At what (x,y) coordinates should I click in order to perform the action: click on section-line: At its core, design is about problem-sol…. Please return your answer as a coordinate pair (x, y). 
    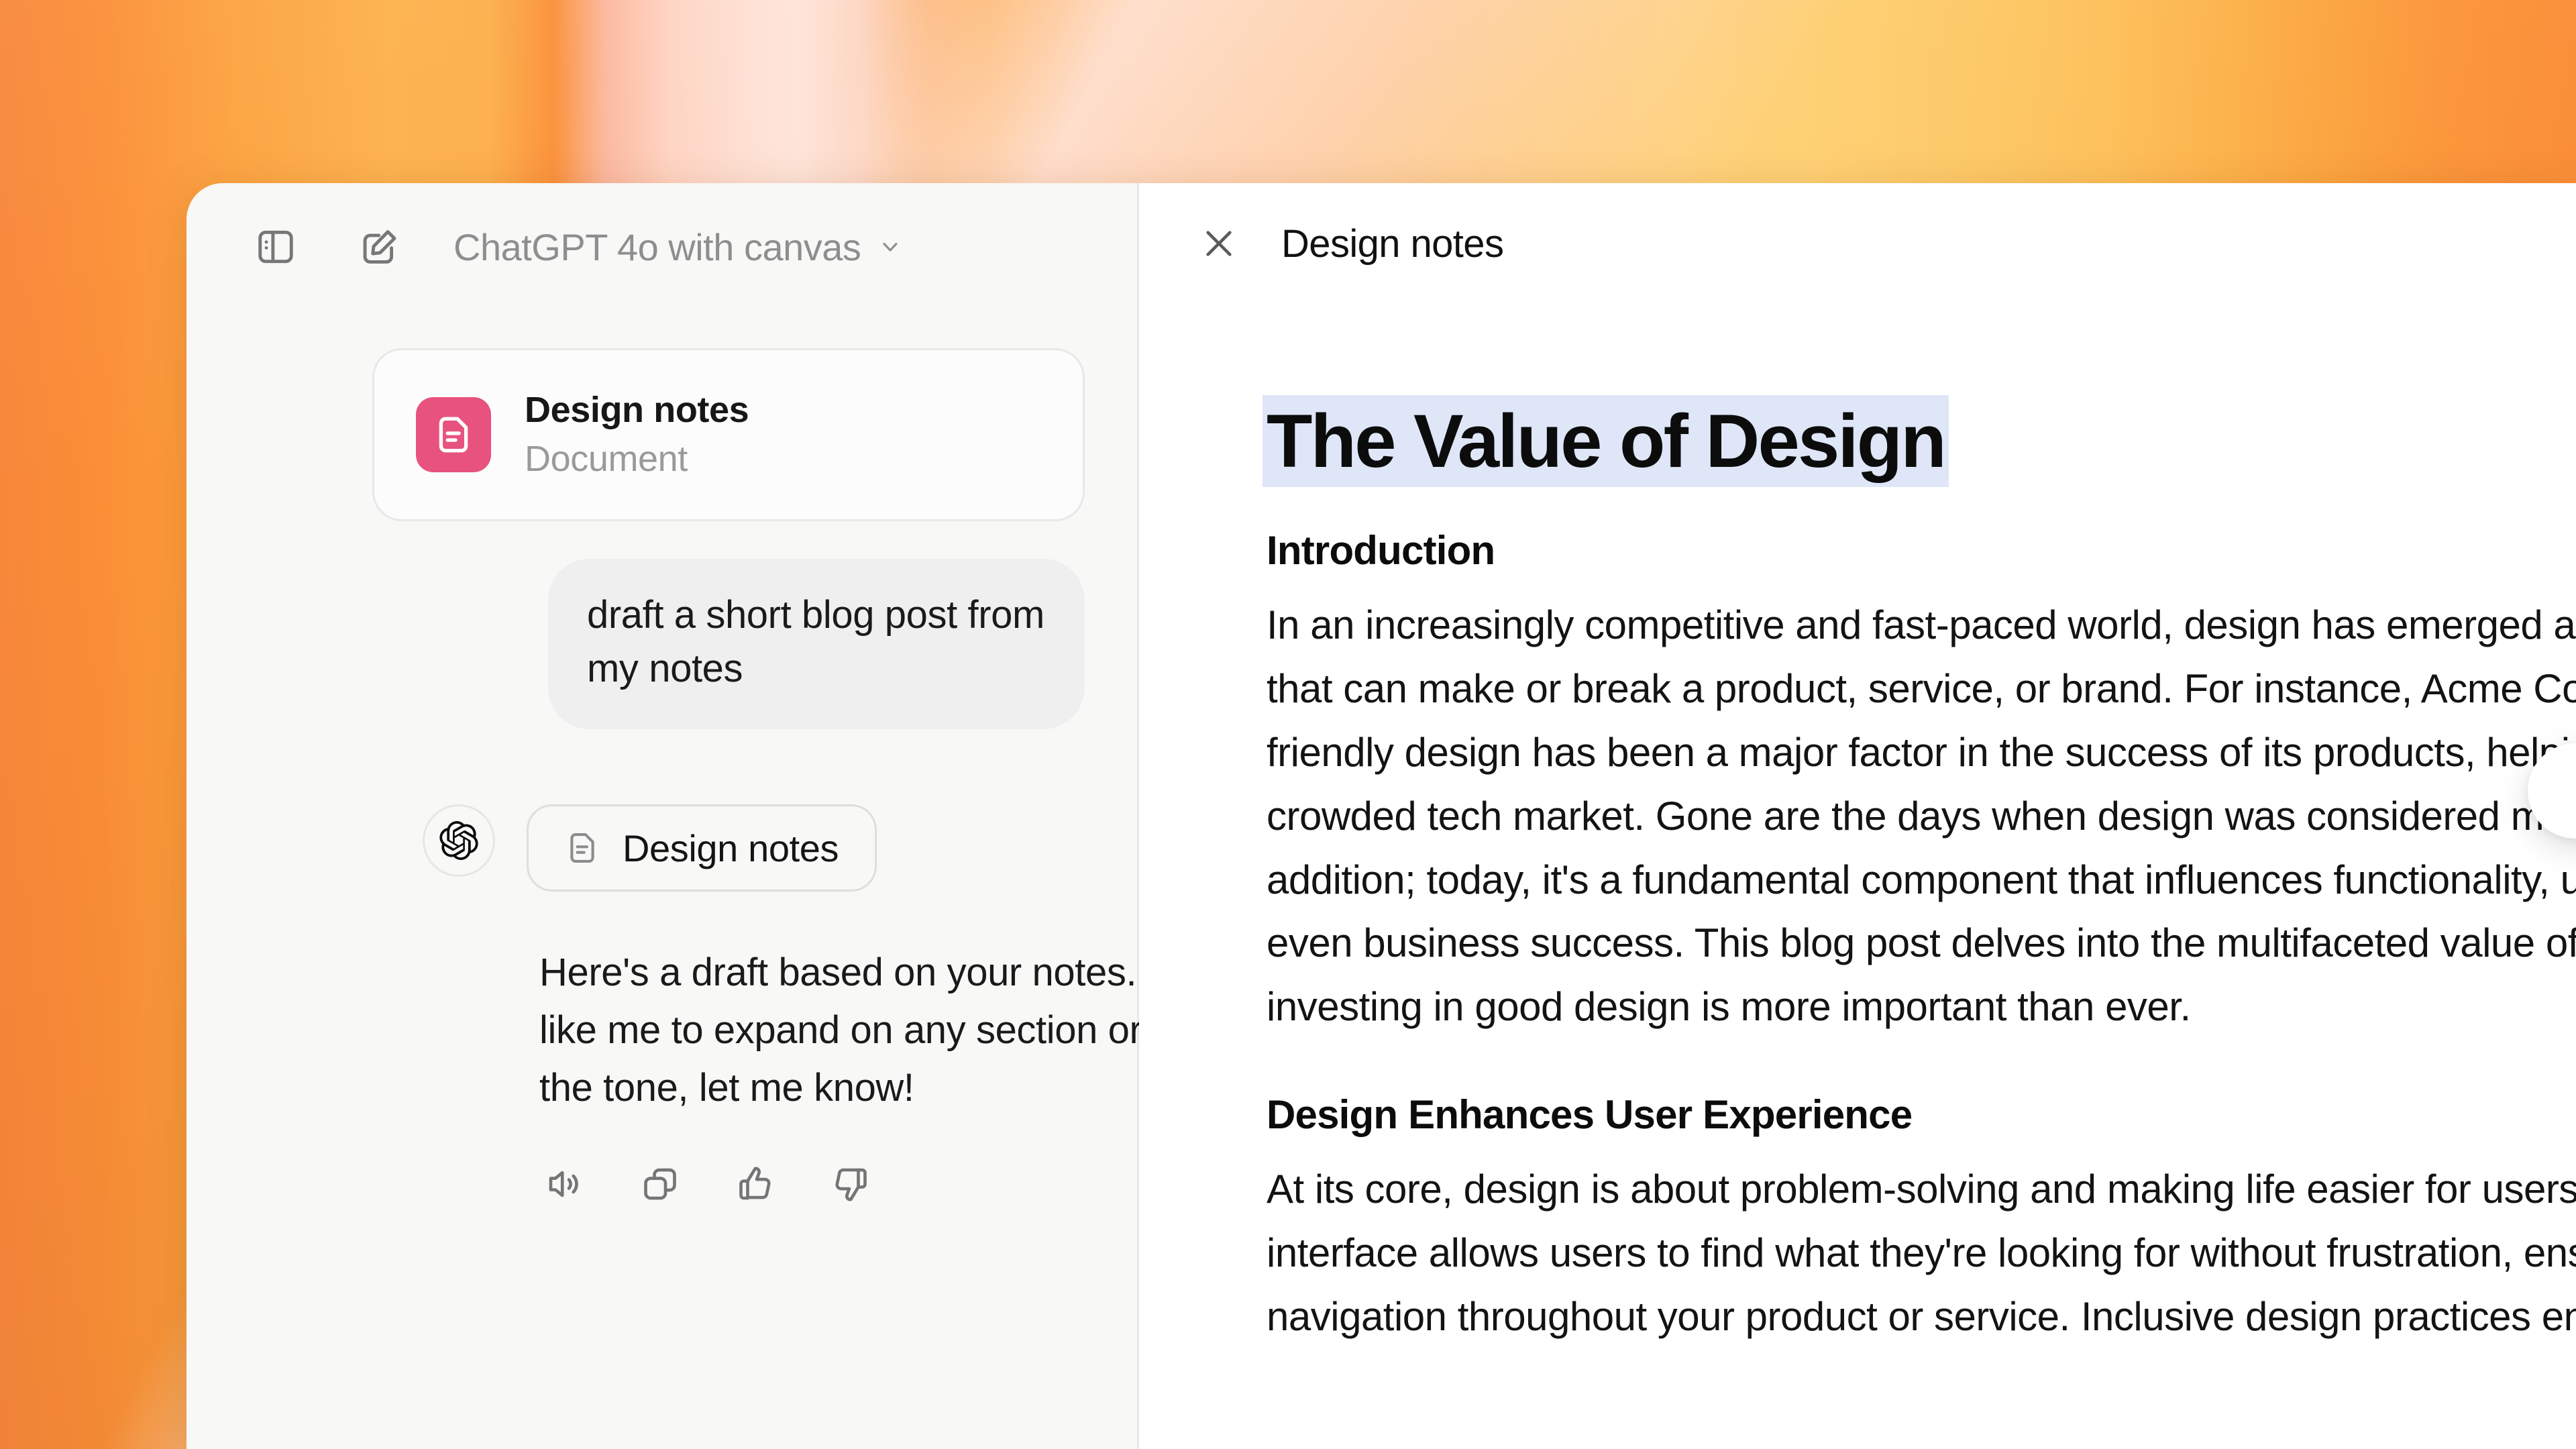
    Looking at the image, I should click on (1921, 1189).